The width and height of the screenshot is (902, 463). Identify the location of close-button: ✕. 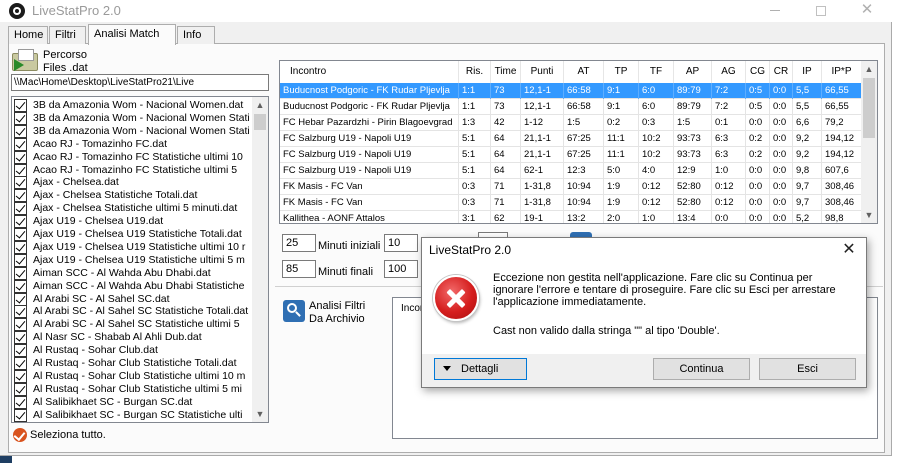
(867, 11).